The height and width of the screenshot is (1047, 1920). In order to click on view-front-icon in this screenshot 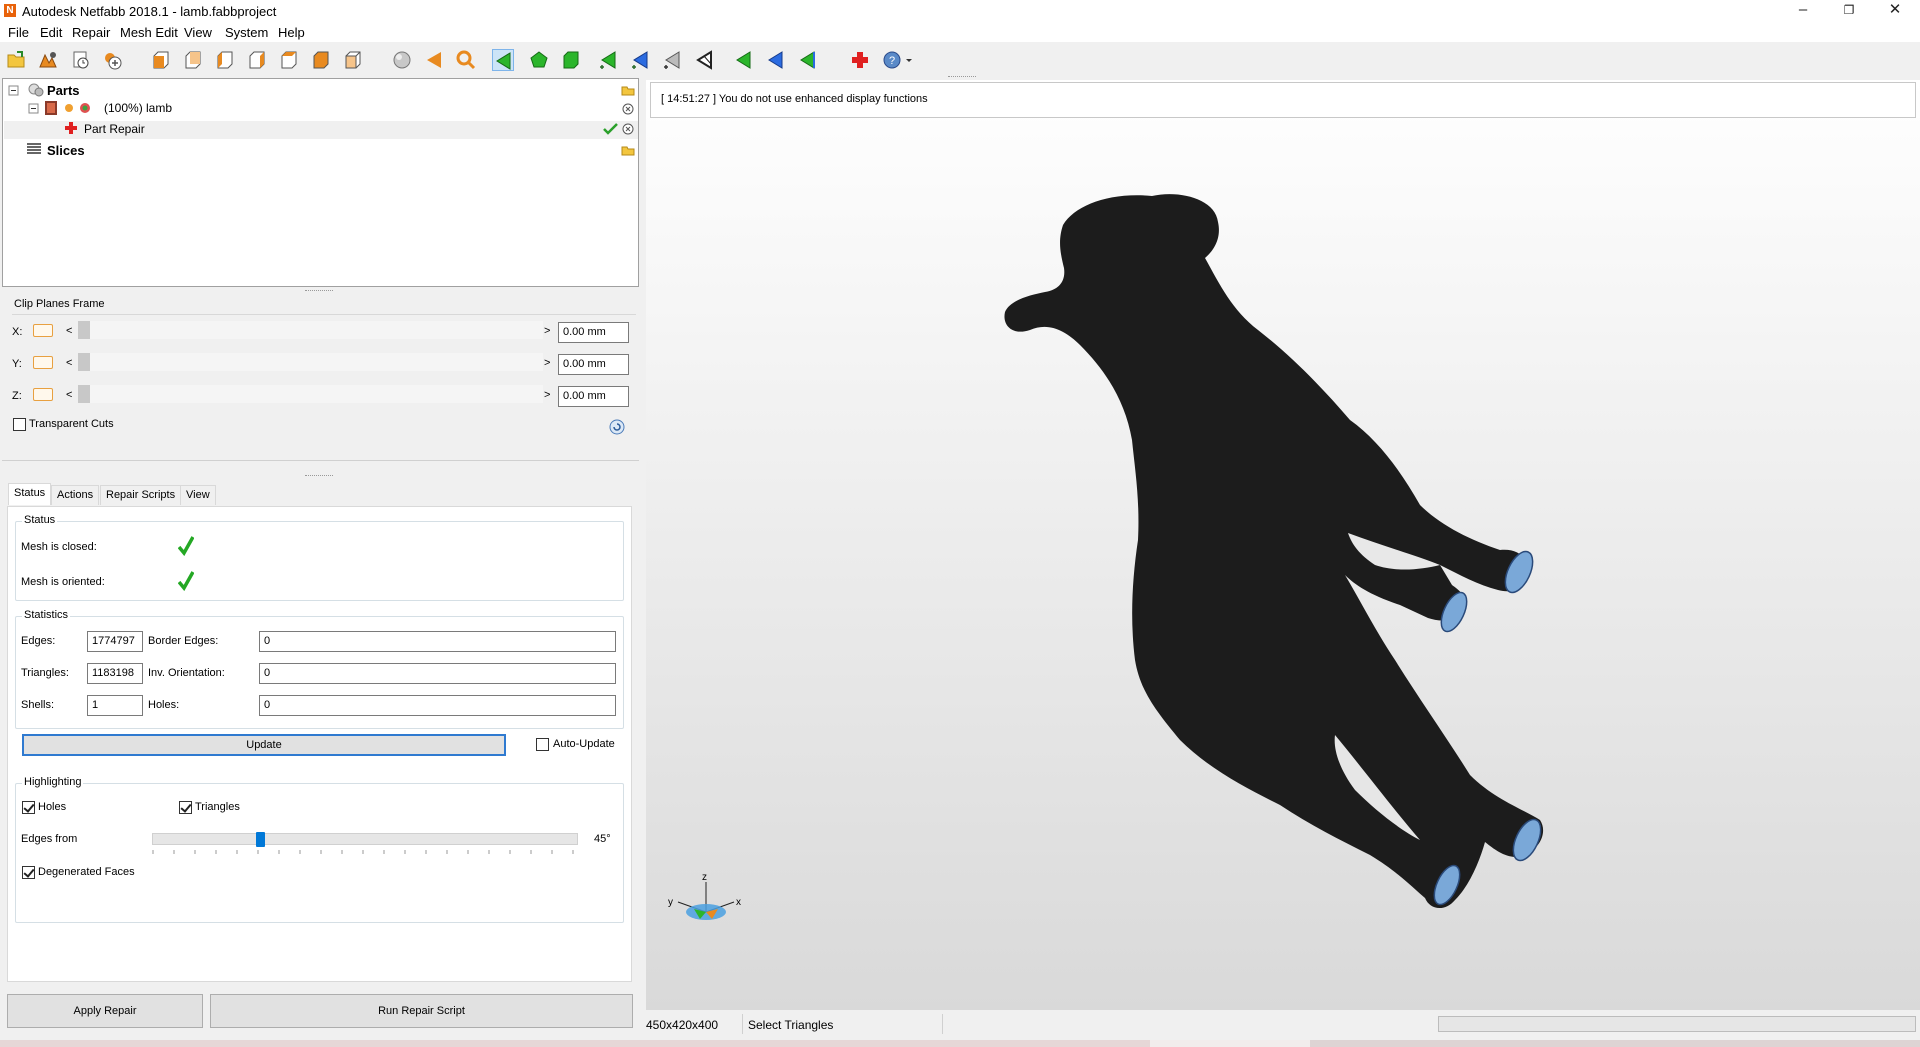, I will do `click(161, 60)`.